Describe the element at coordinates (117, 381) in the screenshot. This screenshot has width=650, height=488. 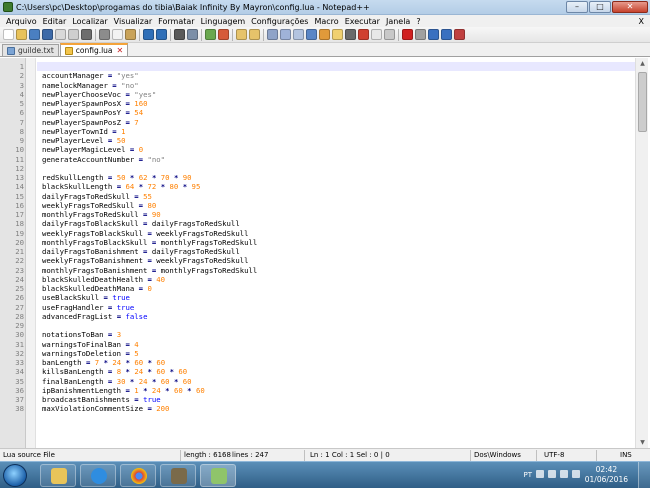
I see `code-text: finalBanLength = 30 * 24 * 60 * 60` at that location.